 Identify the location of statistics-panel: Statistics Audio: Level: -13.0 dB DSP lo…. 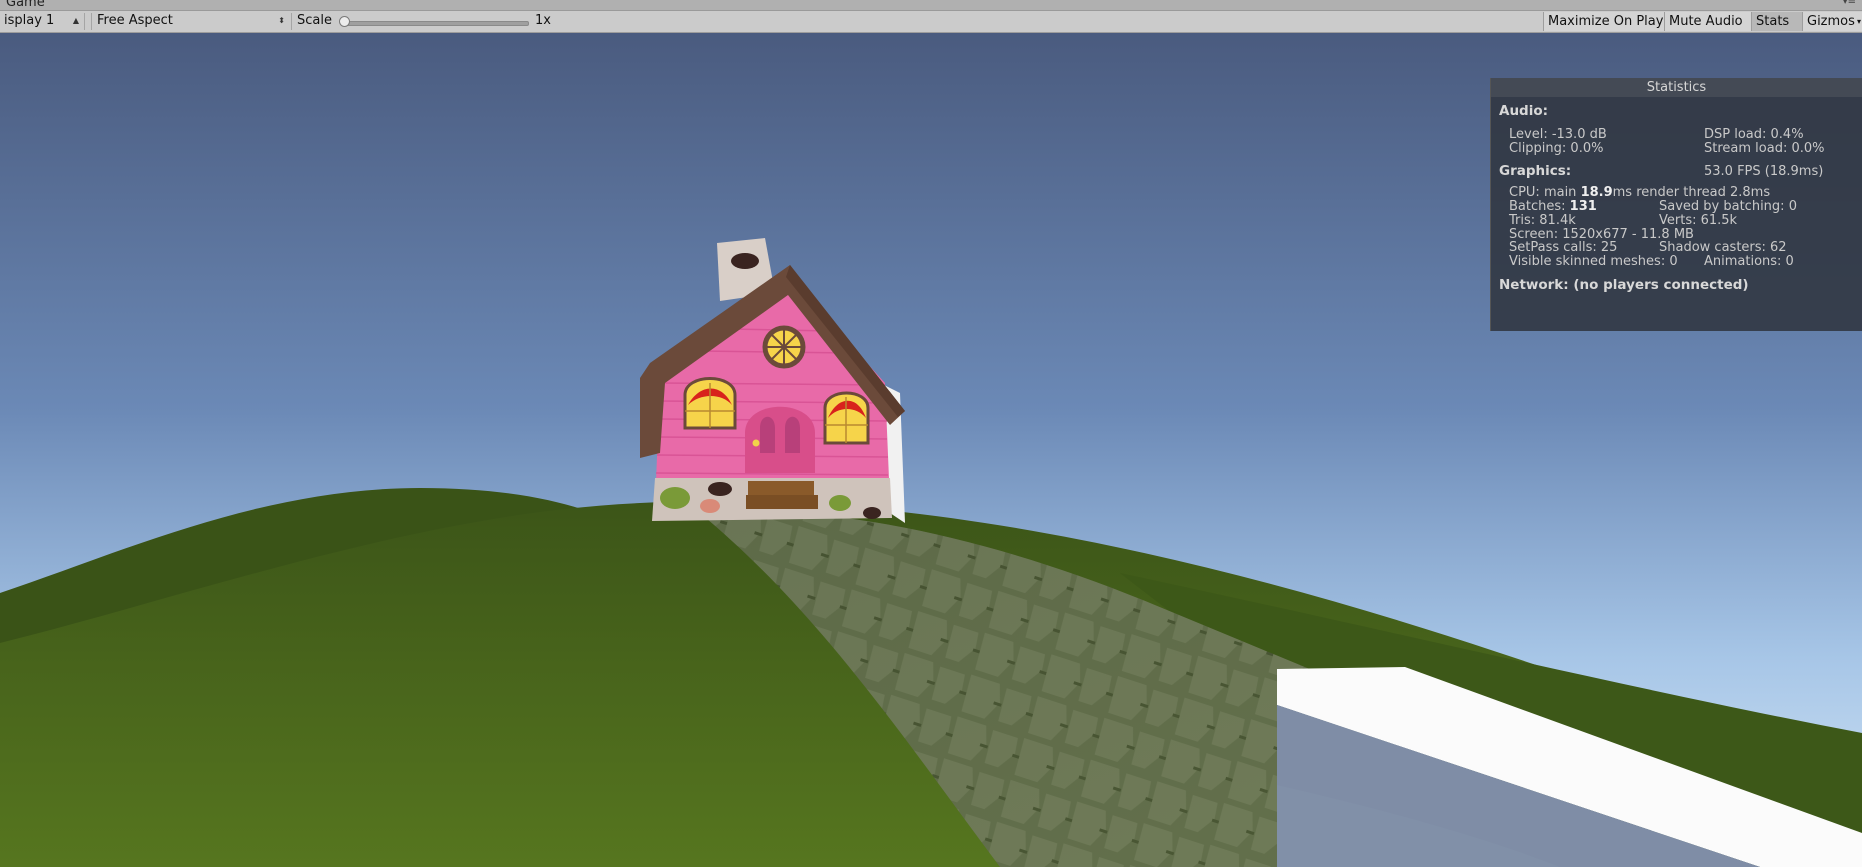
(1676, 204).